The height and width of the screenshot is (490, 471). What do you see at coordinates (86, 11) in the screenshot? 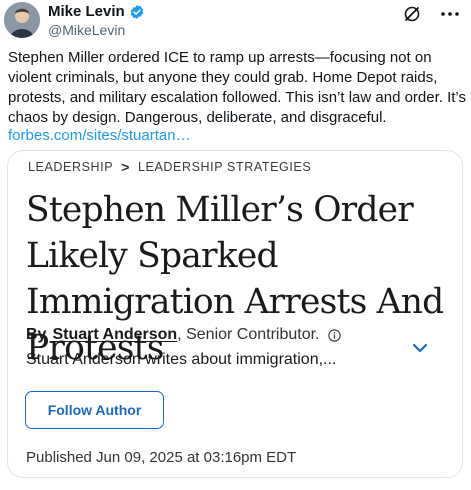
I see `display-name: Mike Levin` at bounding box center [86, 11].